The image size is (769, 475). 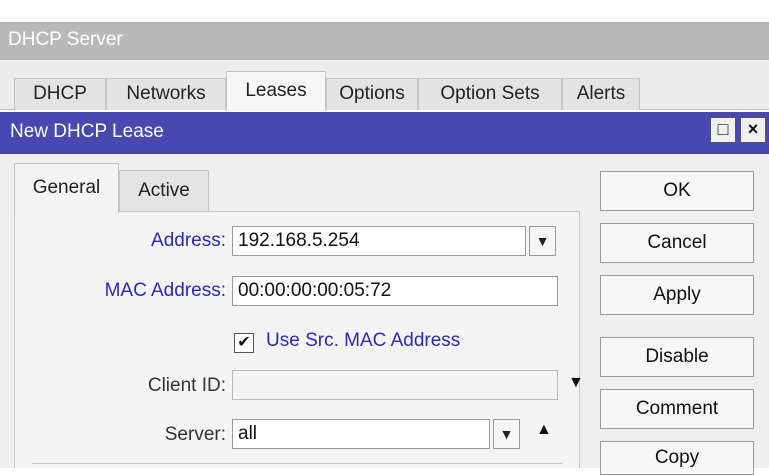 I want to click on tab-options: Options, so click(x=372, y=94).